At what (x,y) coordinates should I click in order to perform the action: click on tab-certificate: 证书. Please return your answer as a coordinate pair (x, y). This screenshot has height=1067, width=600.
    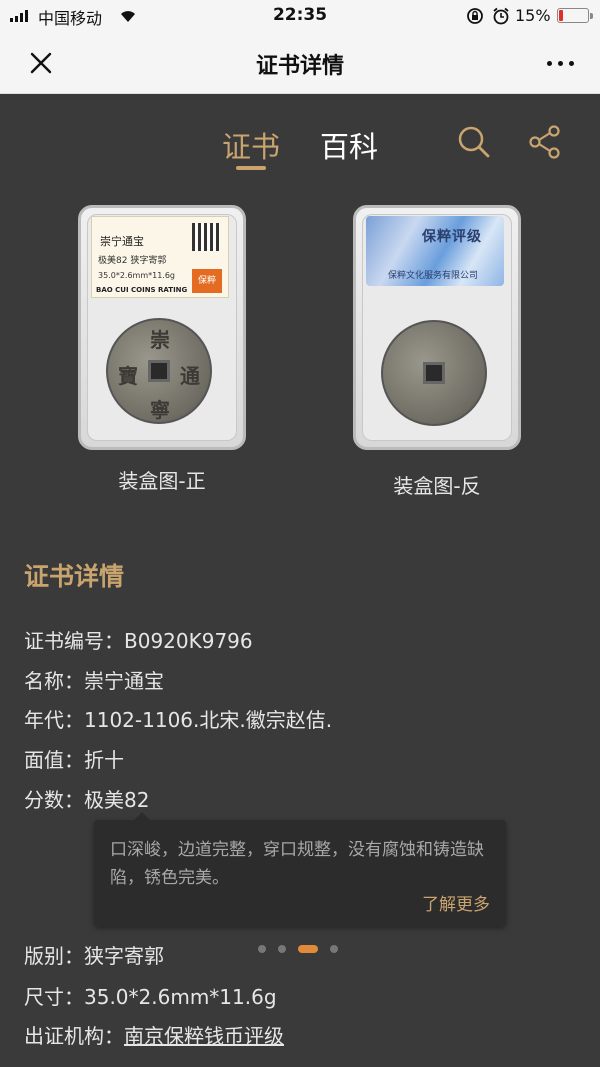
    Looking at the image, I should click on (251, 145).